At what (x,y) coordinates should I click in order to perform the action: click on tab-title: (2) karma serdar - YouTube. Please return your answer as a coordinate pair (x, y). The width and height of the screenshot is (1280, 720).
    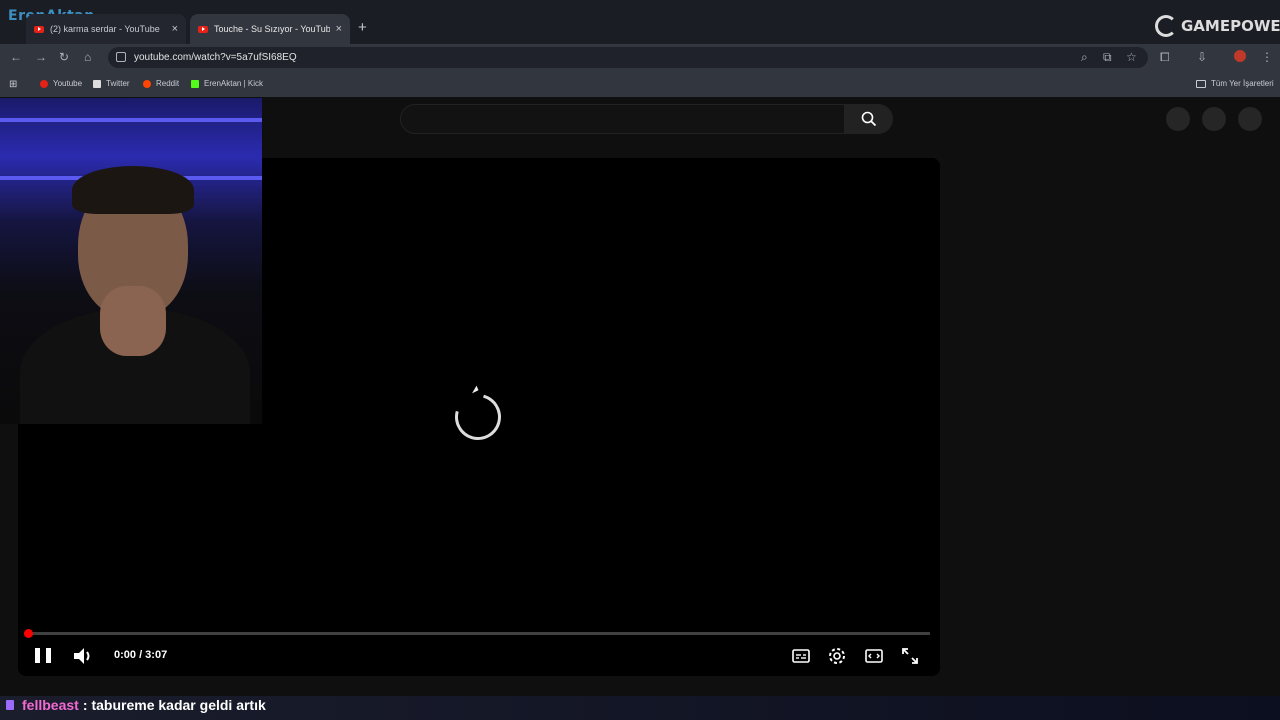
    Looking at the image, I should click on (105, 29).